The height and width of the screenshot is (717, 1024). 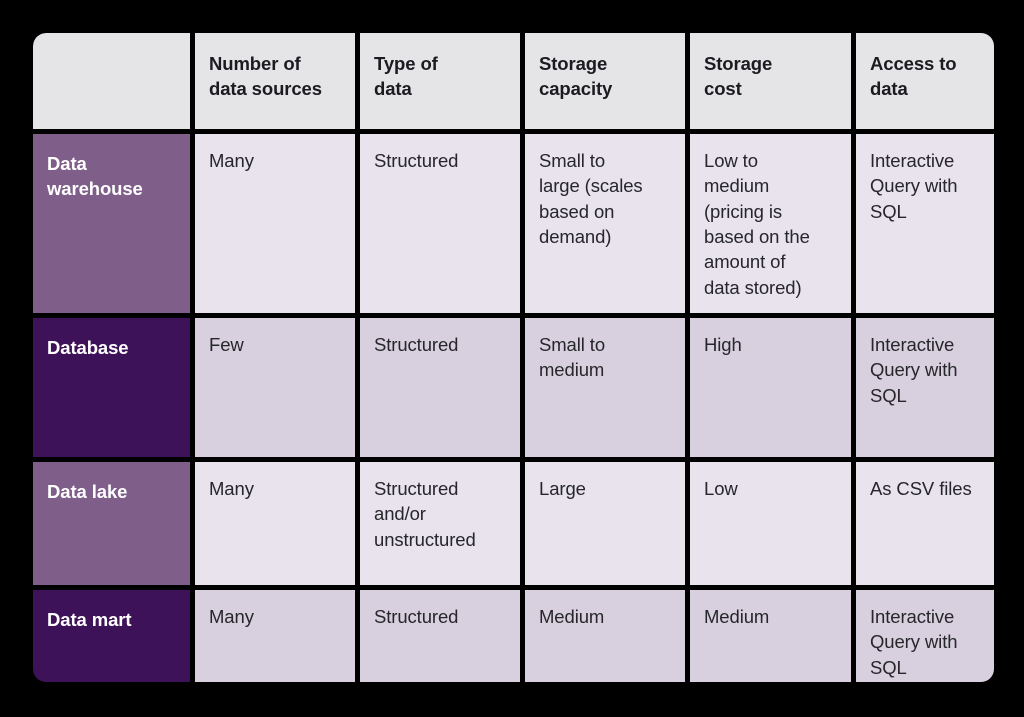 I want to click on row-label-data-warehouse: Data warehouse, so click(x=111, y=223).